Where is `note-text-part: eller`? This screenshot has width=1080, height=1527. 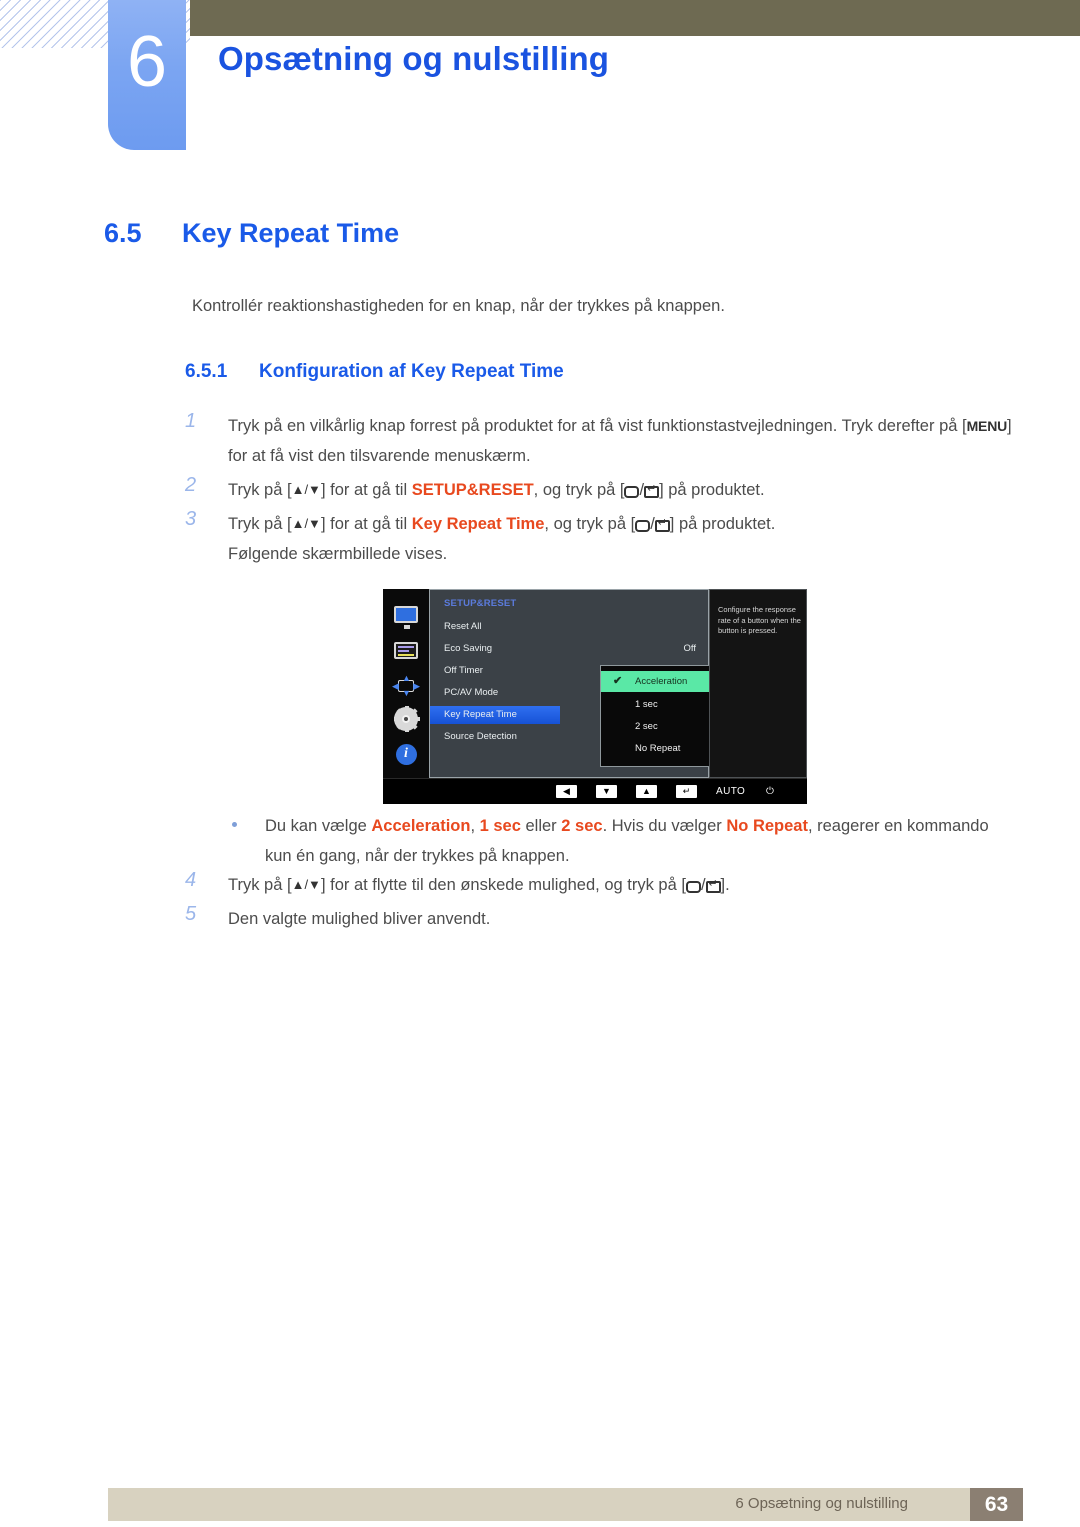
note-text-part: eller is located at coordinates (541, 826).